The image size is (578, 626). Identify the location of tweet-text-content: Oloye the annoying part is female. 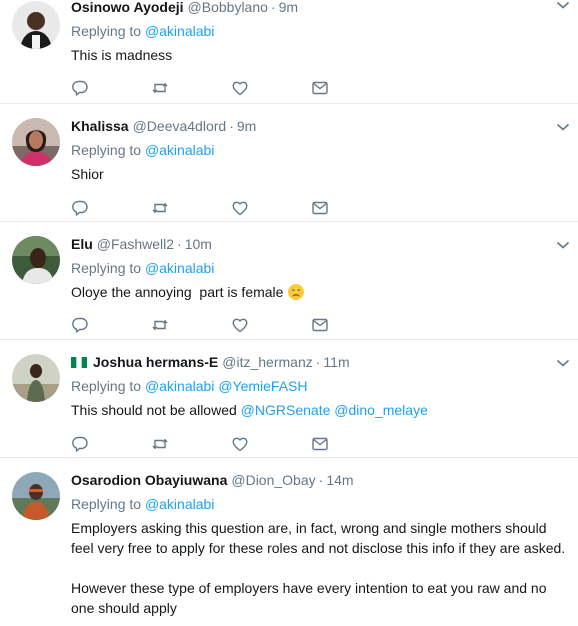
(177, 292).